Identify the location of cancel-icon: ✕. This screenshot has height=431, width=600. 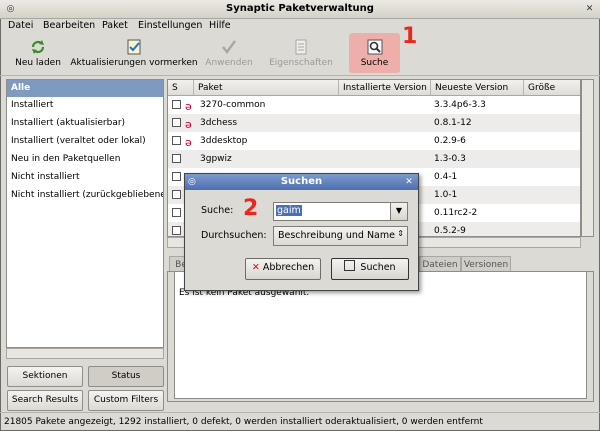
(255, 267).